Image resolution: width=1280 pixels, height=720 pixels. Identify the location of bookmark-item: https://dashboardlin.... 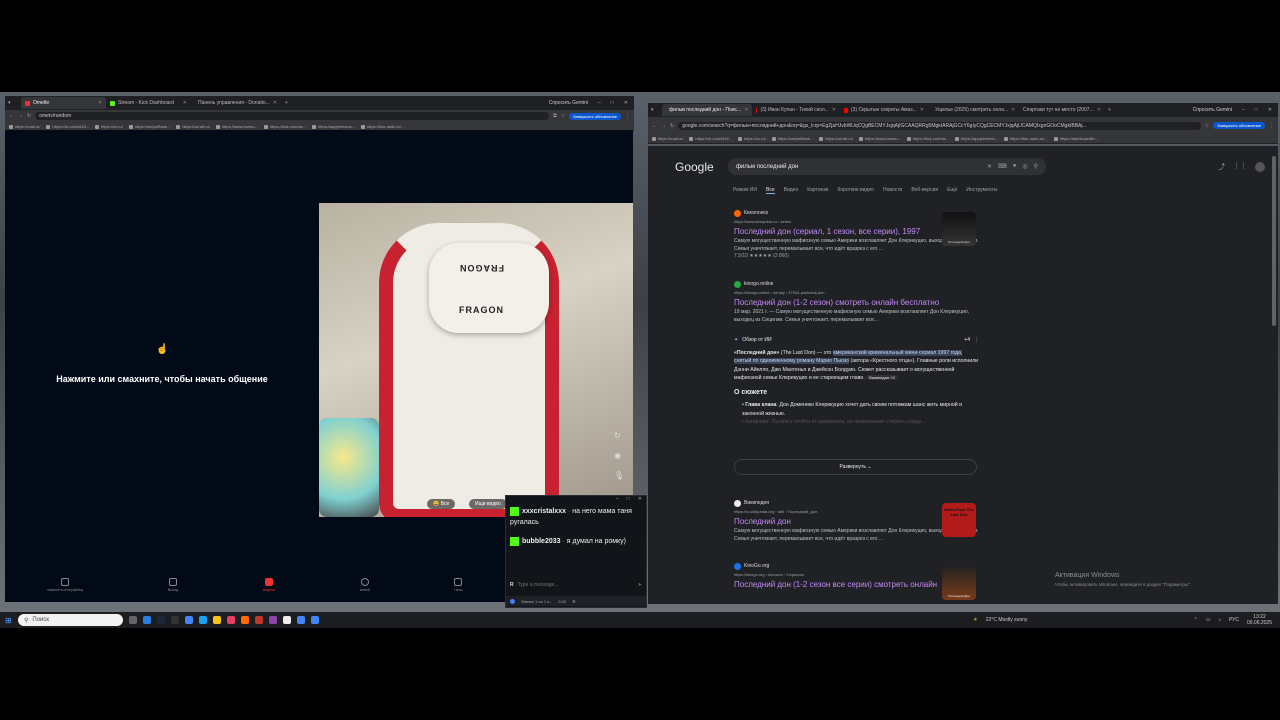
(1075, 138).